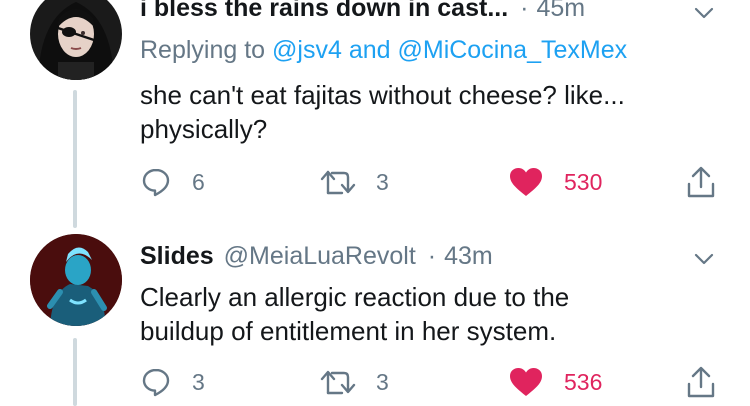 This screenshot has width=750, height=406. What do you see at coordinates (177, 256) in the screenshot?
I see `display-name: Slides` at bounding box center [177, 256].